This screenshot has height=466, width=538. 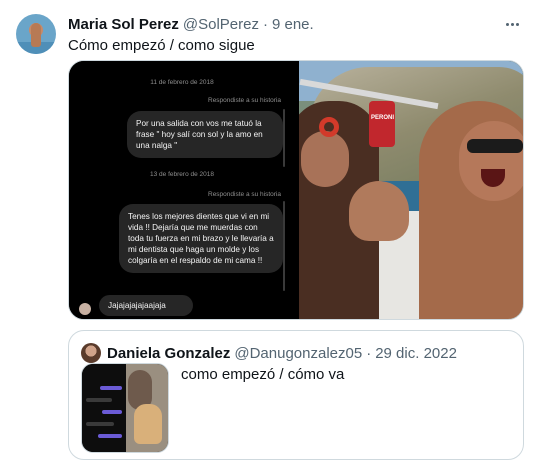 I want to click on quoted-media-thumbnail, so click(x=125, y=408).